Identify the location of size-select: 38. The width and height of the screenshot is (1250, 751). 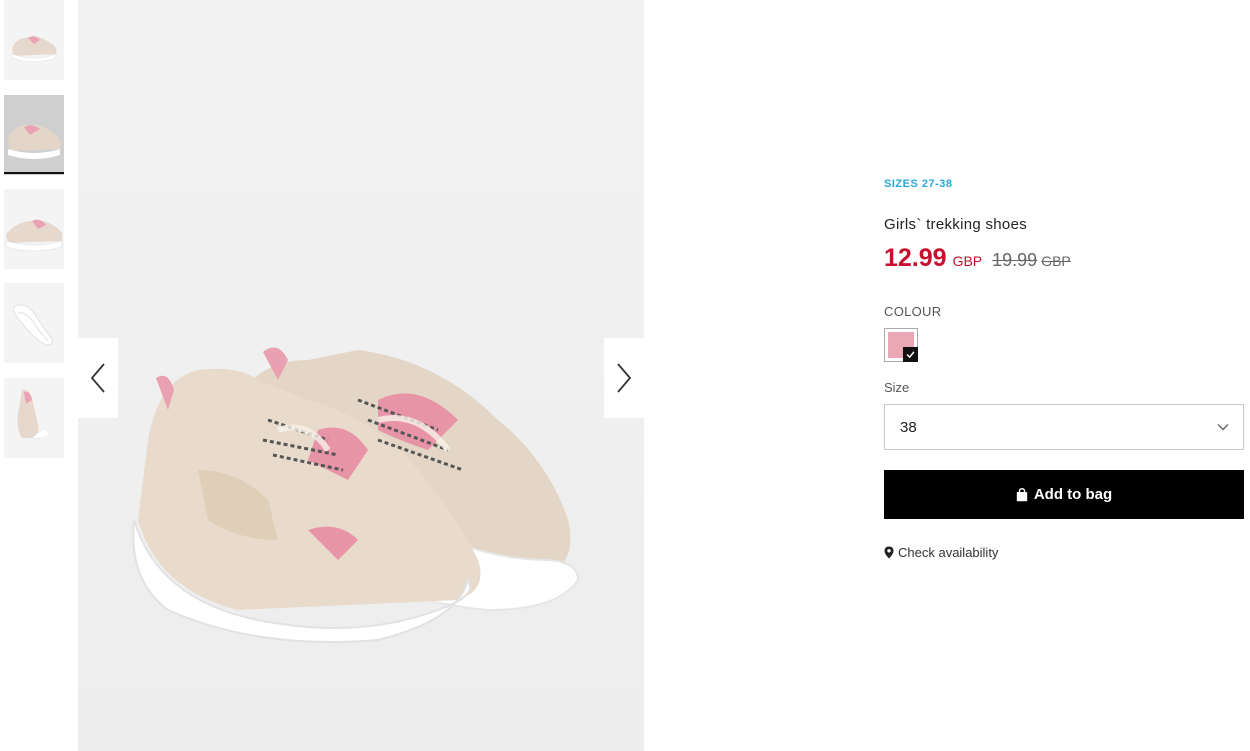
(1064, 427).